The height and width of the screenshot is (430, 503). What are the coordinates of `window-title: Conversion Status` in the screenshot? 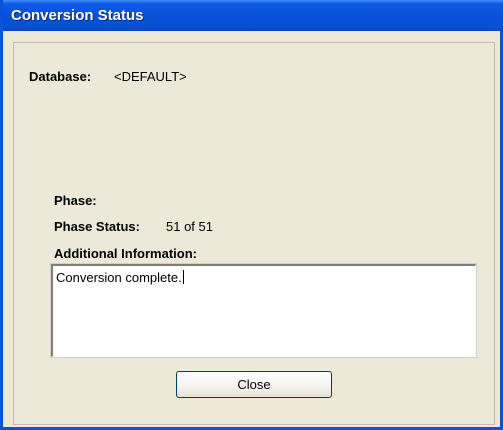 It's located at (77, 15).